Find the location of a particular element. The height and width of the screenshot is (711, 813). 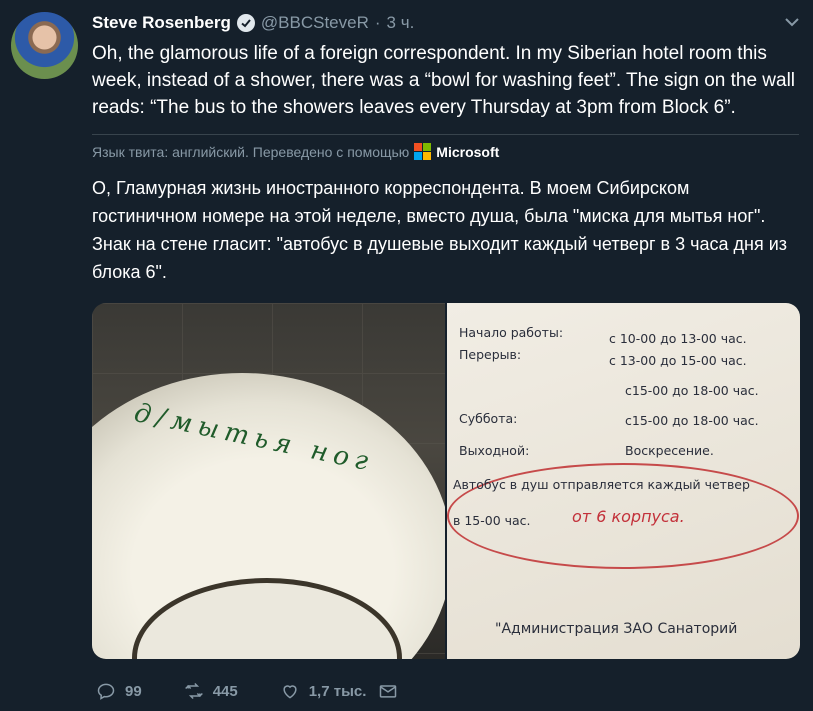

sign-bus-line1: Автобус в душ отправляется каждый четвер is located at coordinates (601, 484).